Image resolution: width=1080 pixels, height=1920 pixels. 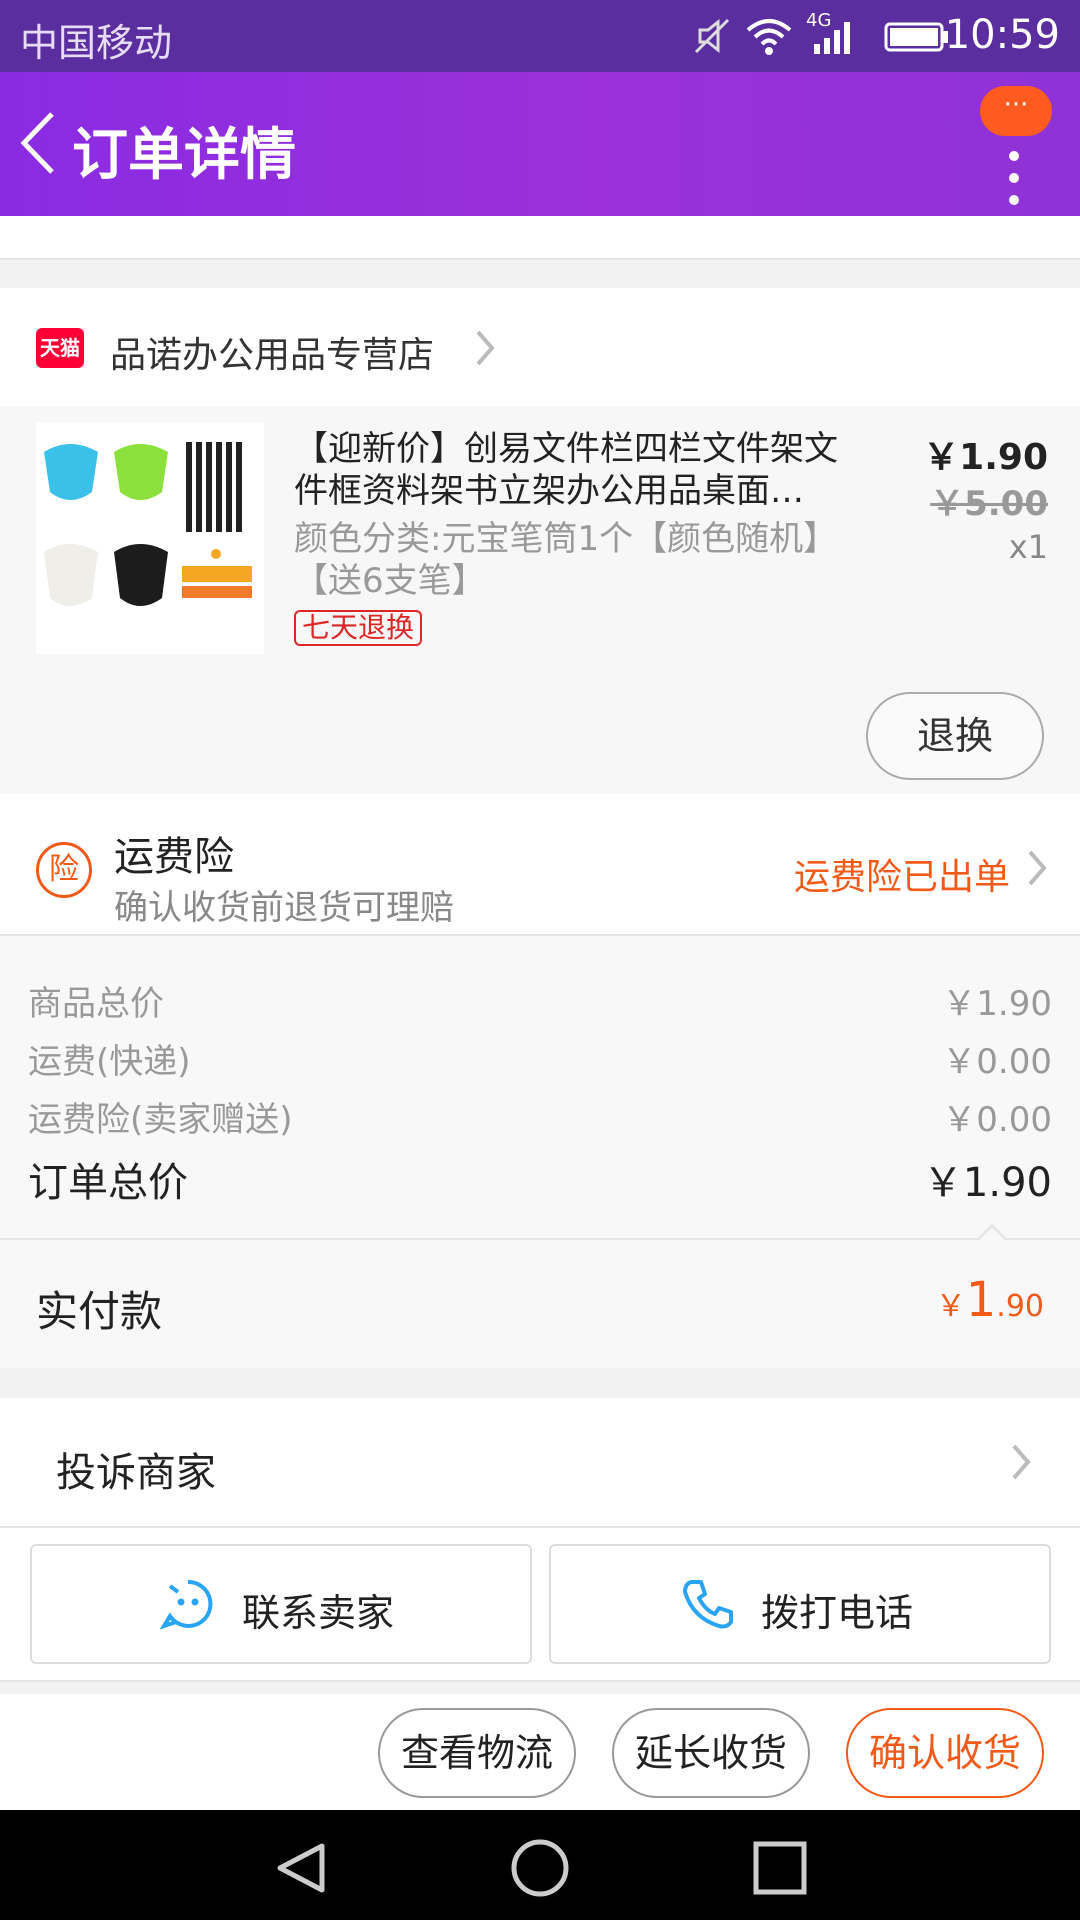 I want to click on call-phone-button: 拨打电话, so click(x=800, y=1604).